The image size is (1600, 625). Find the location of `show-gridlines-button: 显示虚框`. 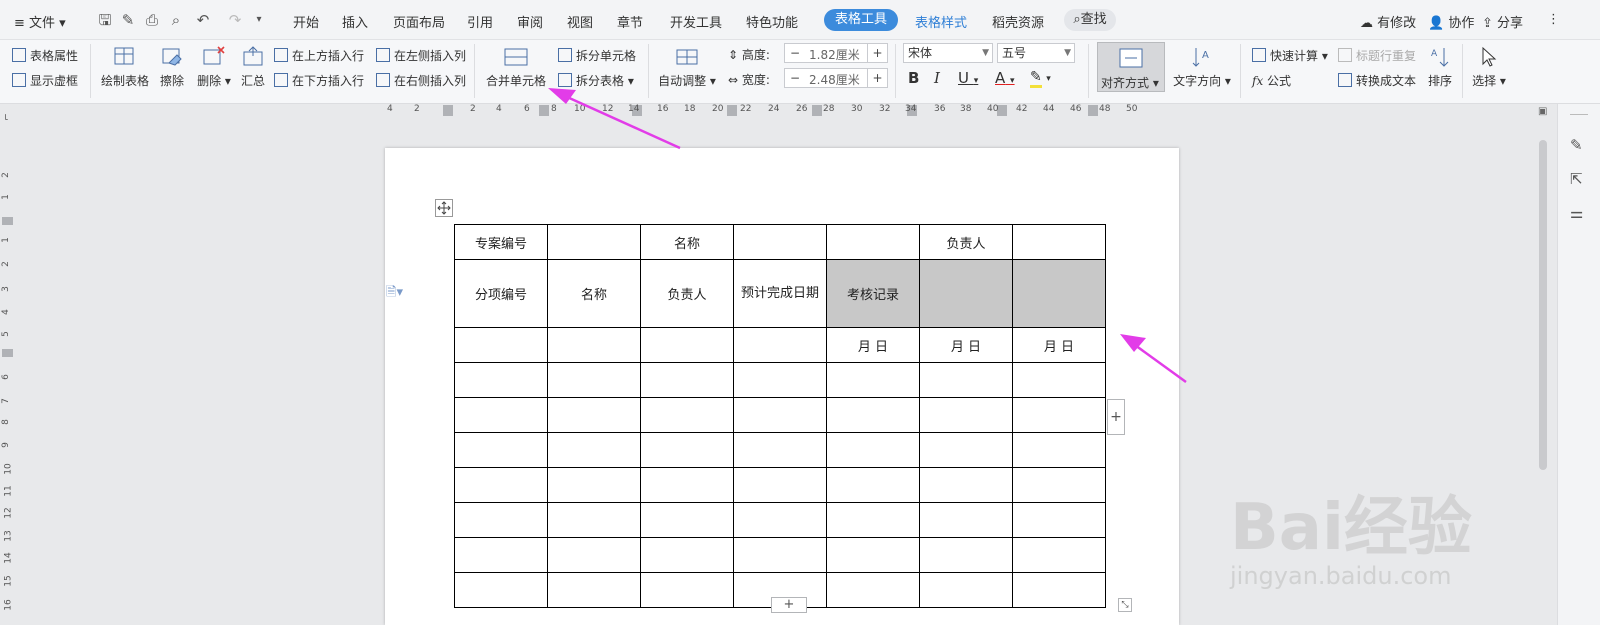

show-gridlines-button: 显示虚框 is located at coordinates (45, 80).